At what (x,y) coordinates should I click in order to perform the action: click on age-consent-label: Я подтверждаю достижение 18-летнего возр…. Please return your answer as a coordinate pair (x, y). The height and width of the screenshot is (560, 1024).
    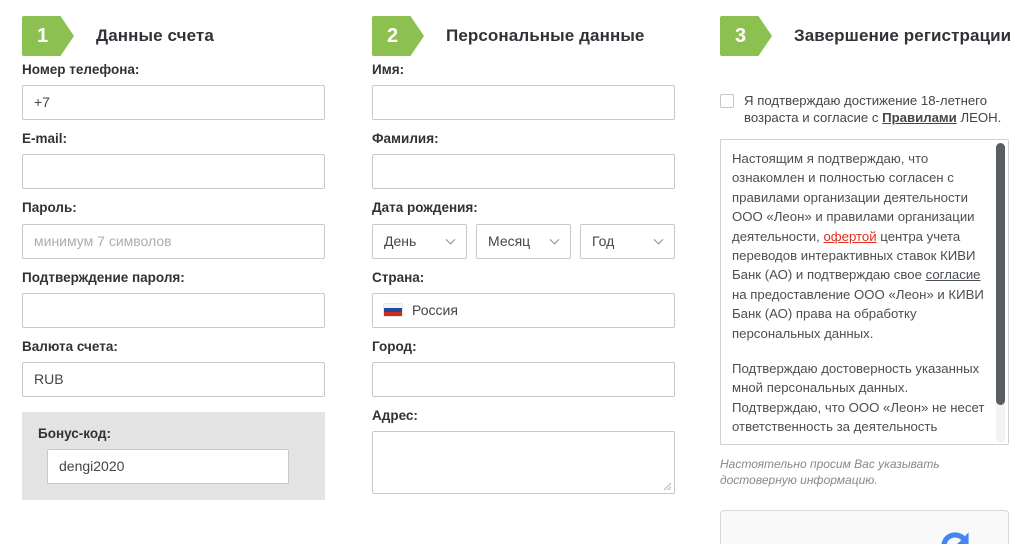
    Looking at the image, I should click on (878, 109).